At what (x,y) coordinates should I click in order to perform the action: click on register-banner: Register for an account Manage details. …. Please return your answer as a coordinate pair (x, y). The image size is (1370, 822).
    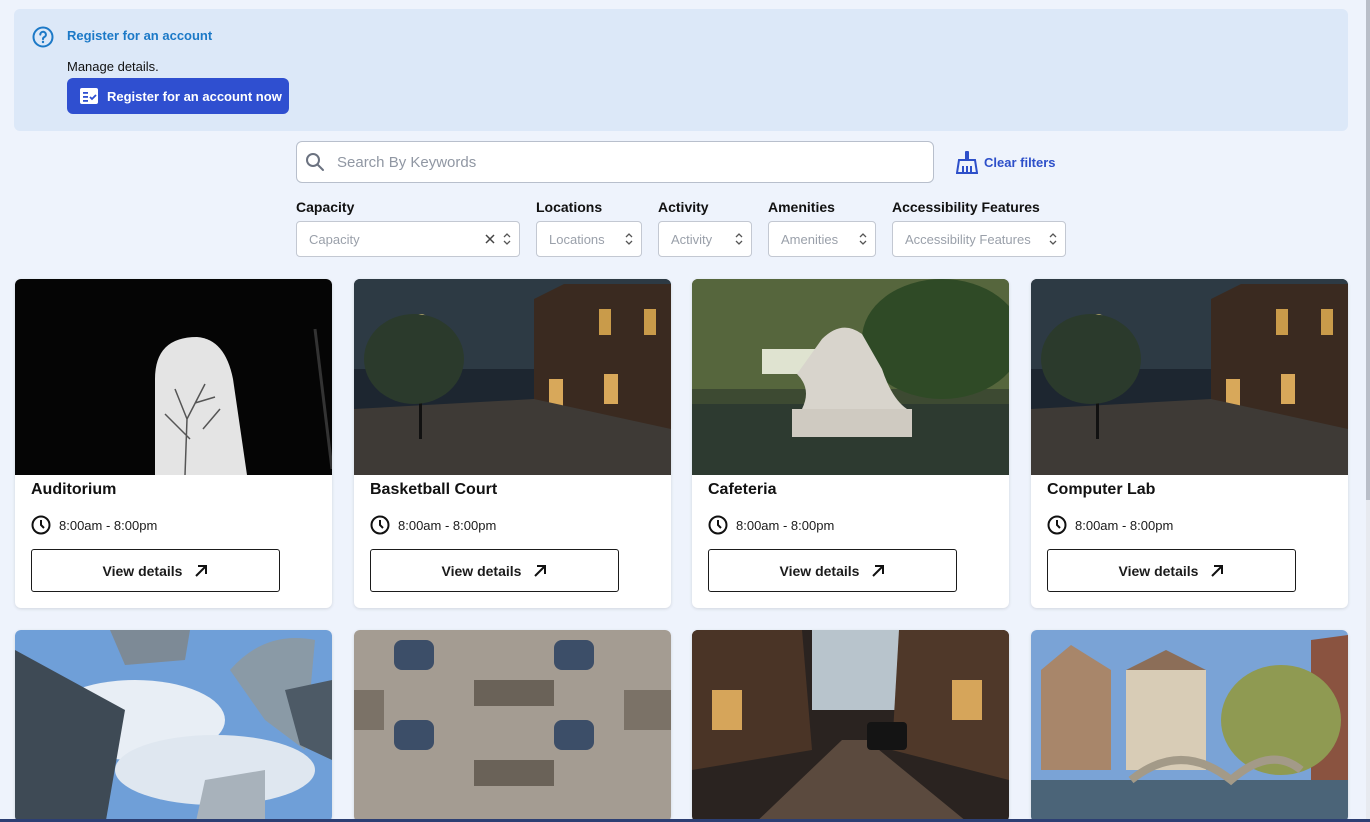
    Looking at the image, I should click on (681, 70).